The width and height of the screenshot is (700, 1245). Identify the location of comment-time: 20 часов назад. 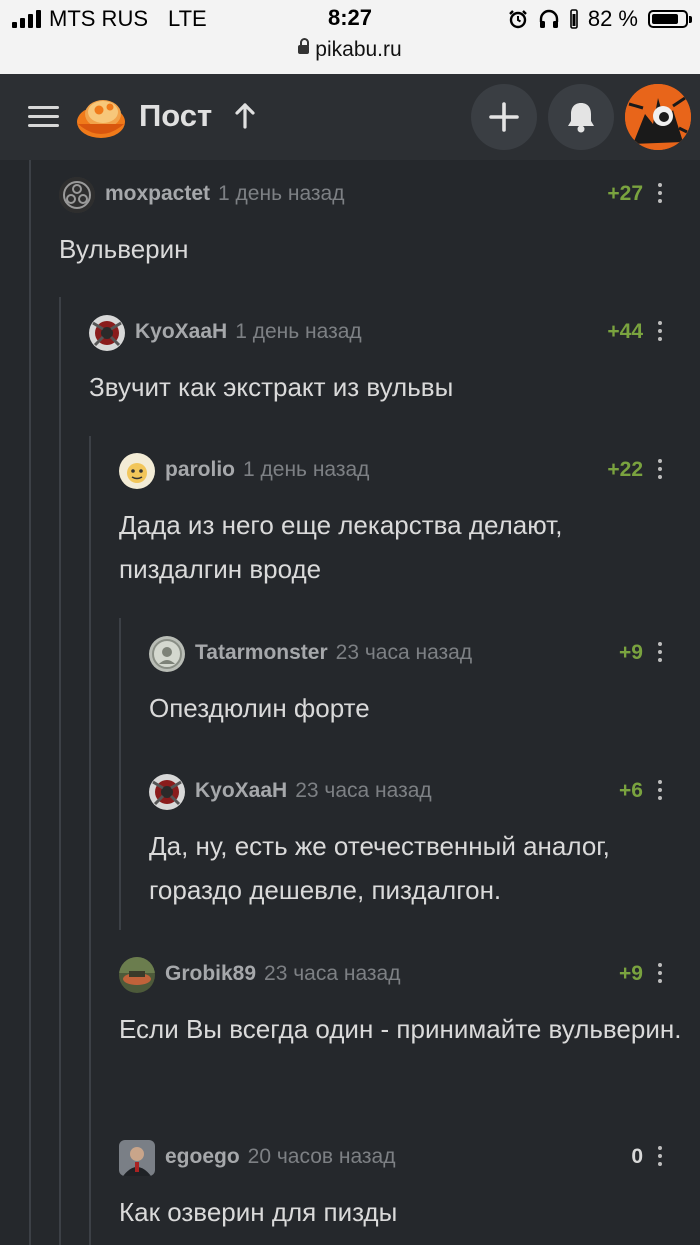
(321, 1156).